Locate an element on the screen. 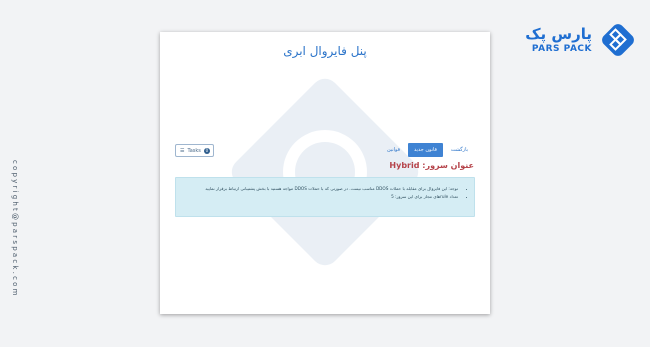  copyright-vertical: copyright@parspack.com is located at coordinates (15, 229).